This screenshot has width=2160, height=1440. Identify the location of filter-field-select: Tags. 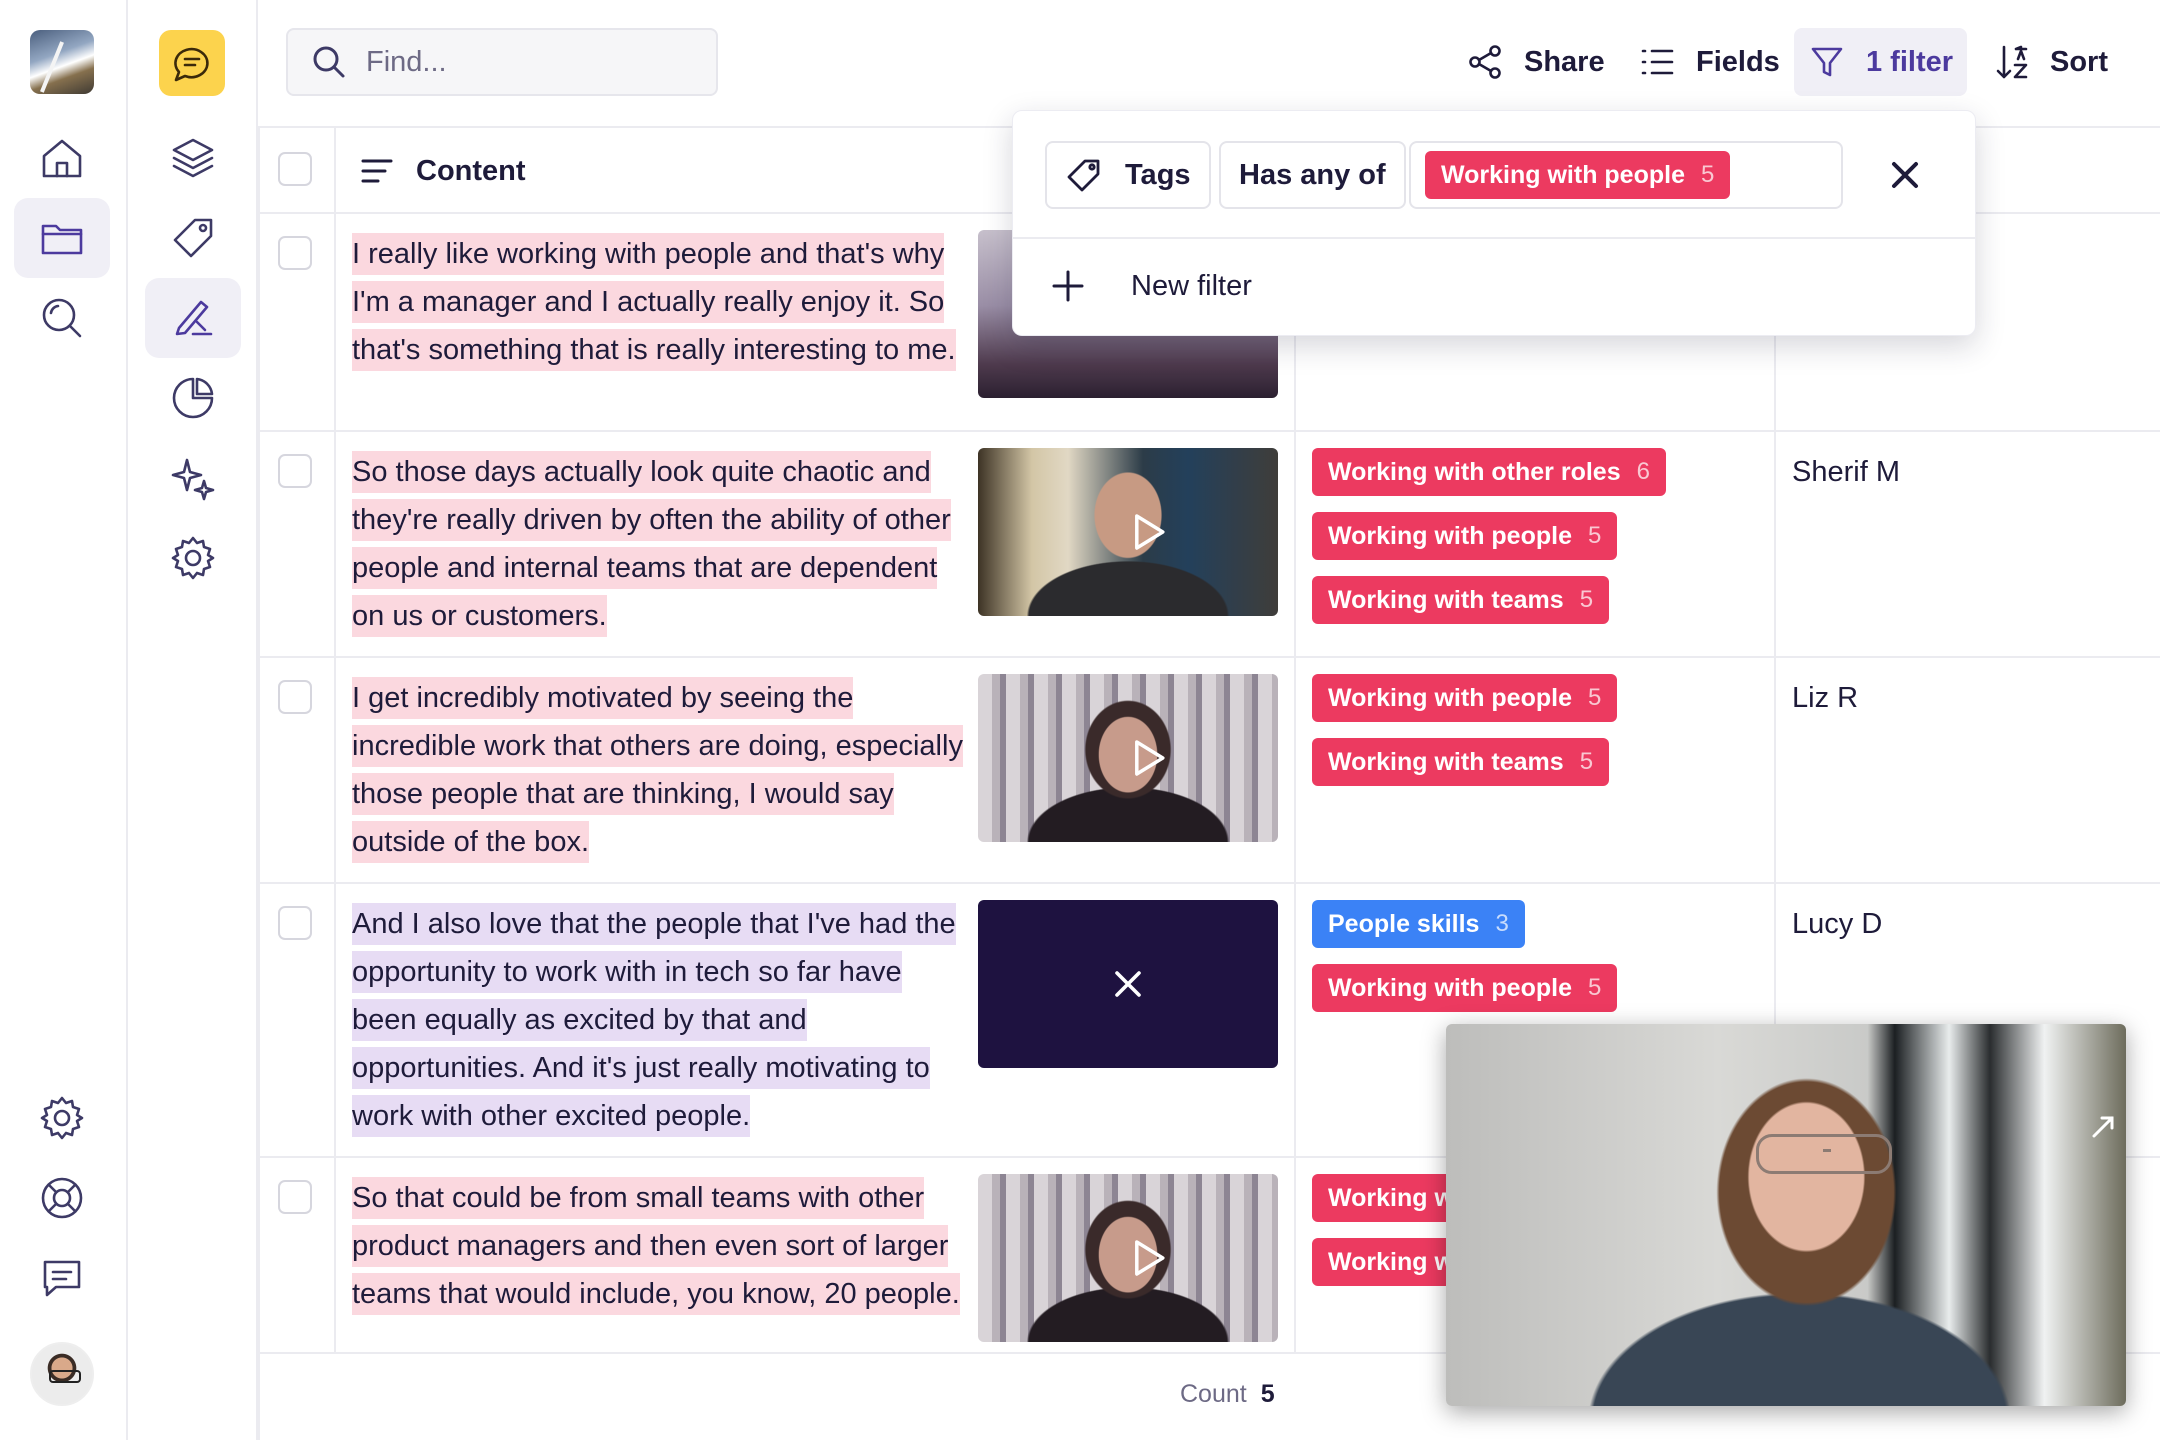
(1128, 175).